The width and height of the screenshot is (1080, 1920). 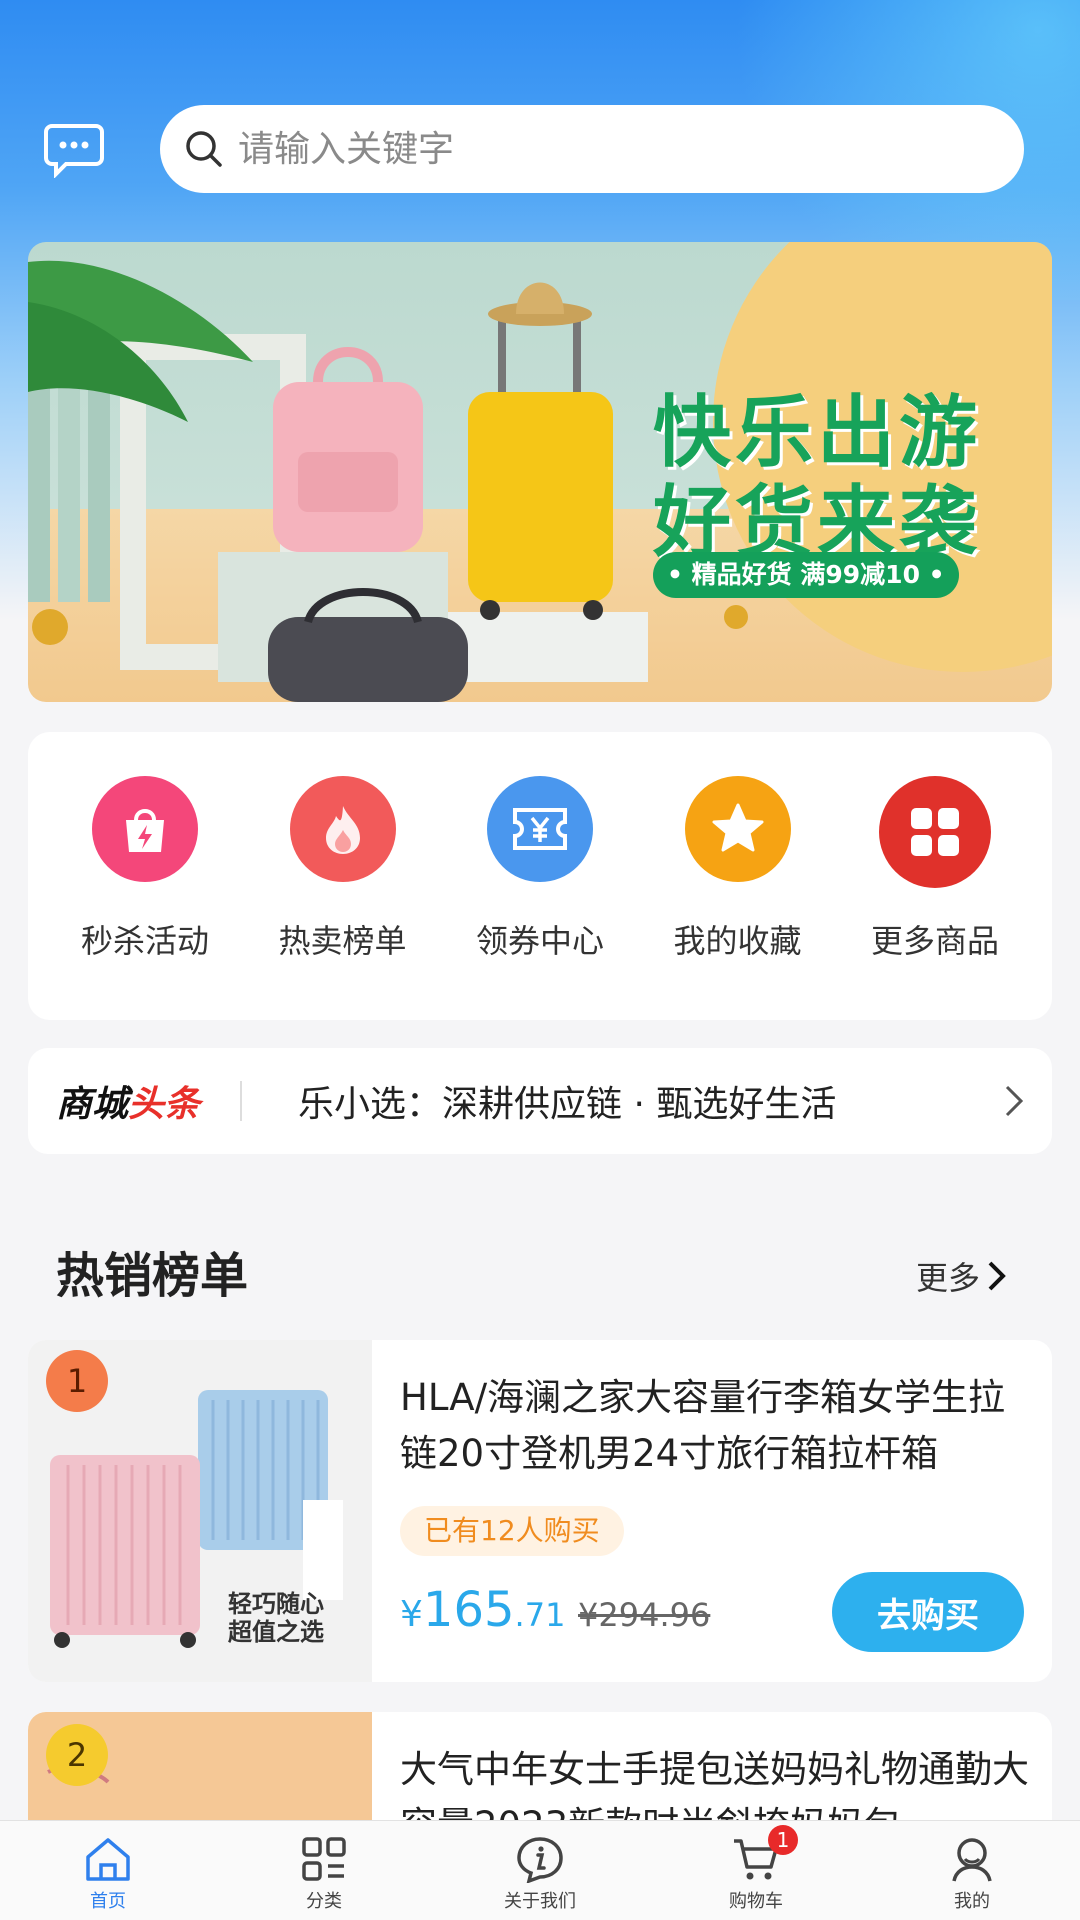 What do you see at coordinates (703, 1425) in the screenshot?
I see `product-title: HLA/海澜之家大容量行李箱女学生拉链20寸登机男24寸旅行箱拉杆箱` at bounding box center [703, 1425].